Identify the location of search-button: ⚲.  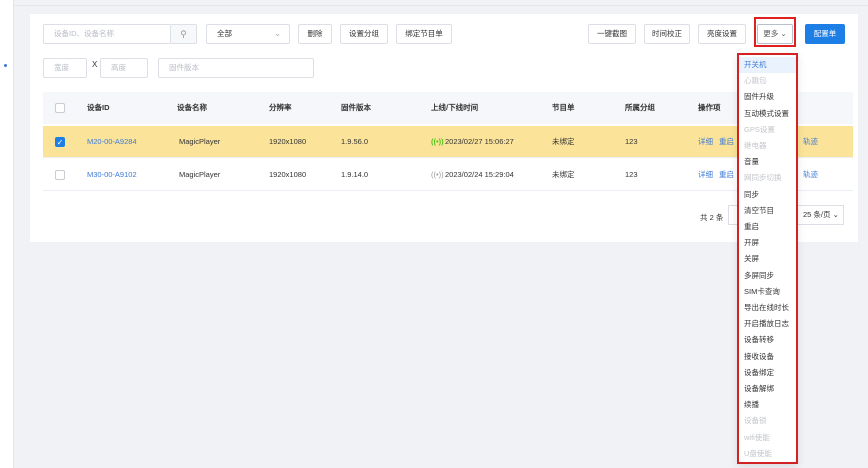
(184, 34).